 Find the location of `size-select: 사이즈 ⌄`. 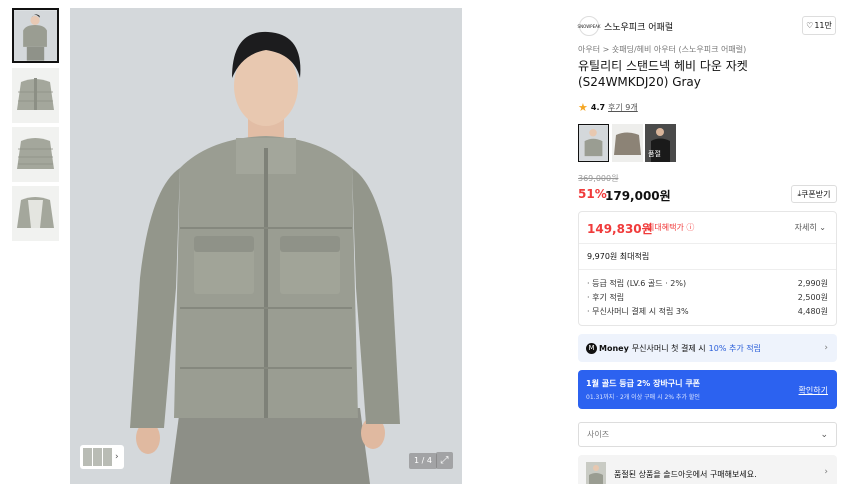

size-select: 사이즈 ⌄ is located at coordinates (707, 434).